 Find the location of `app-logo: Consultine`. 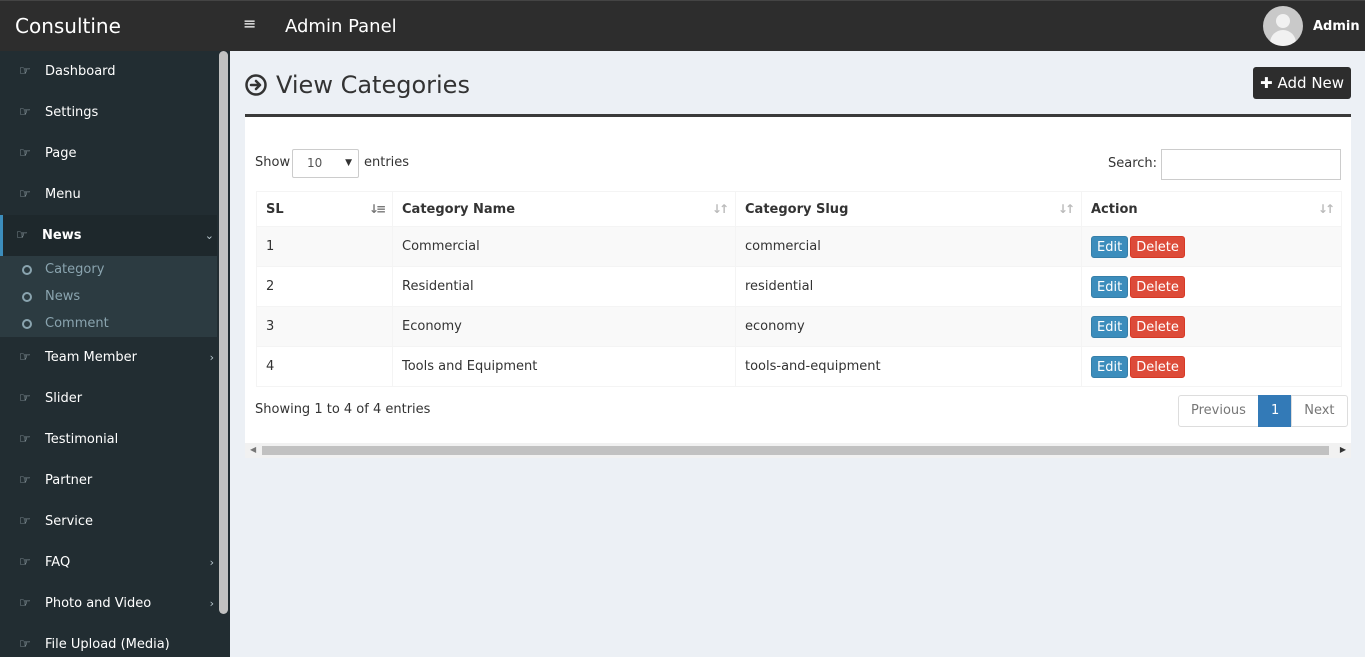

app-logo: Consultine is located at coordinates (115, 26).